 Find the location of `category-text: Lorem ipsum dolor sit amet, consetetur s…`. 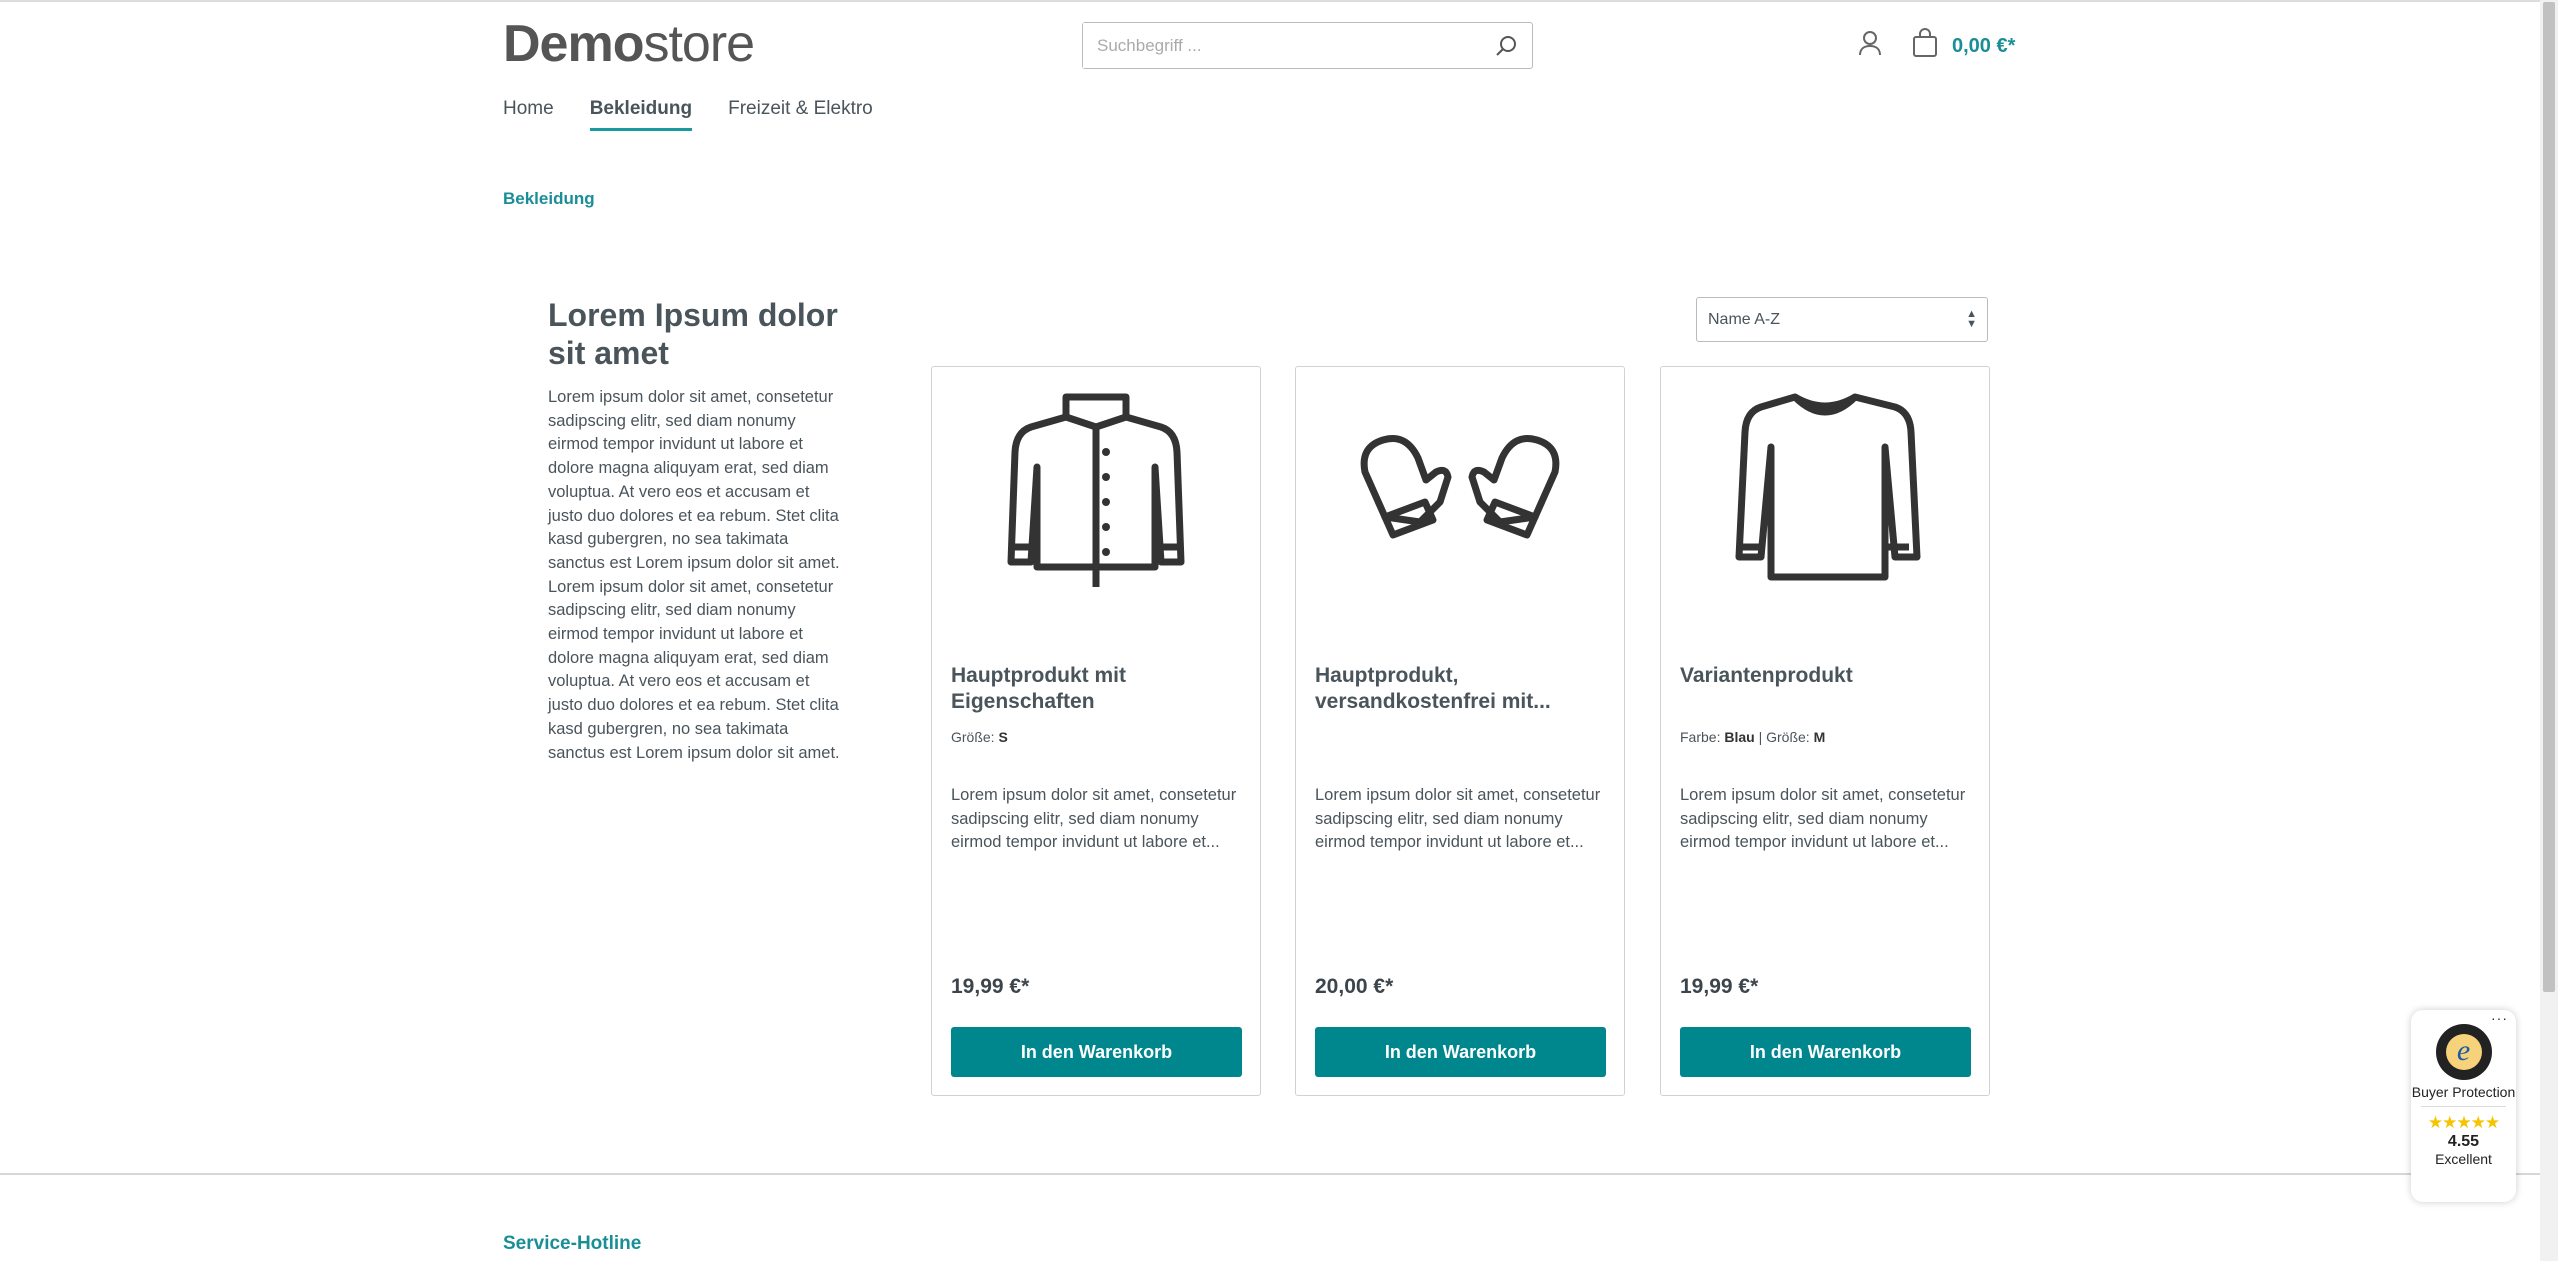

category-text: Lorem ipsum dolor sit amet, consetetur s… is located at coordinates (694, 575).